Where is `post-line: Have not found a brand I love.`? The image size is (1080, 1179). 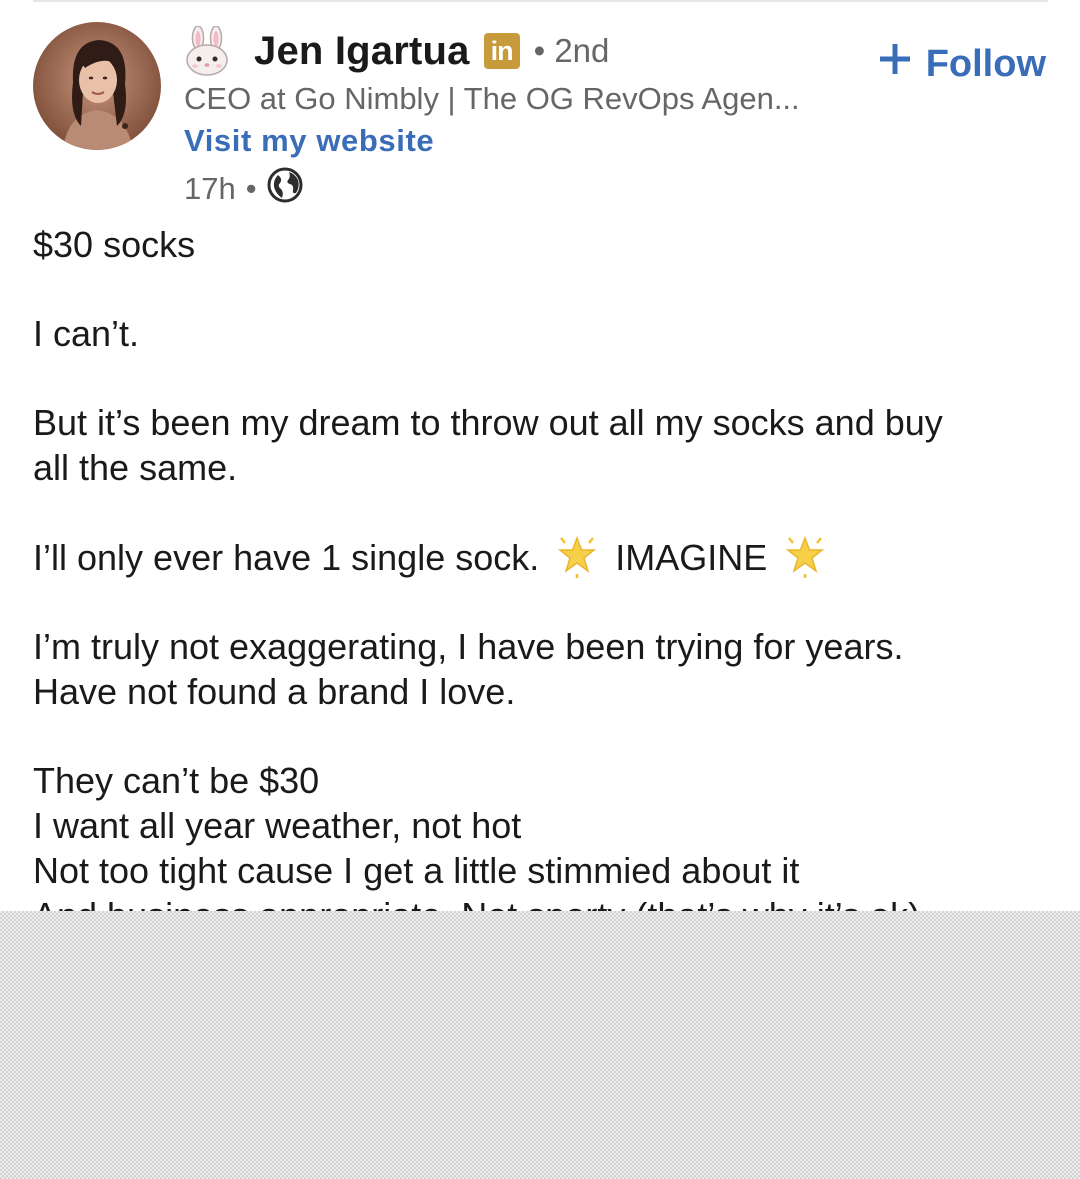 post-line: Have not found a brand I love. is located at coordinates (274, 691).